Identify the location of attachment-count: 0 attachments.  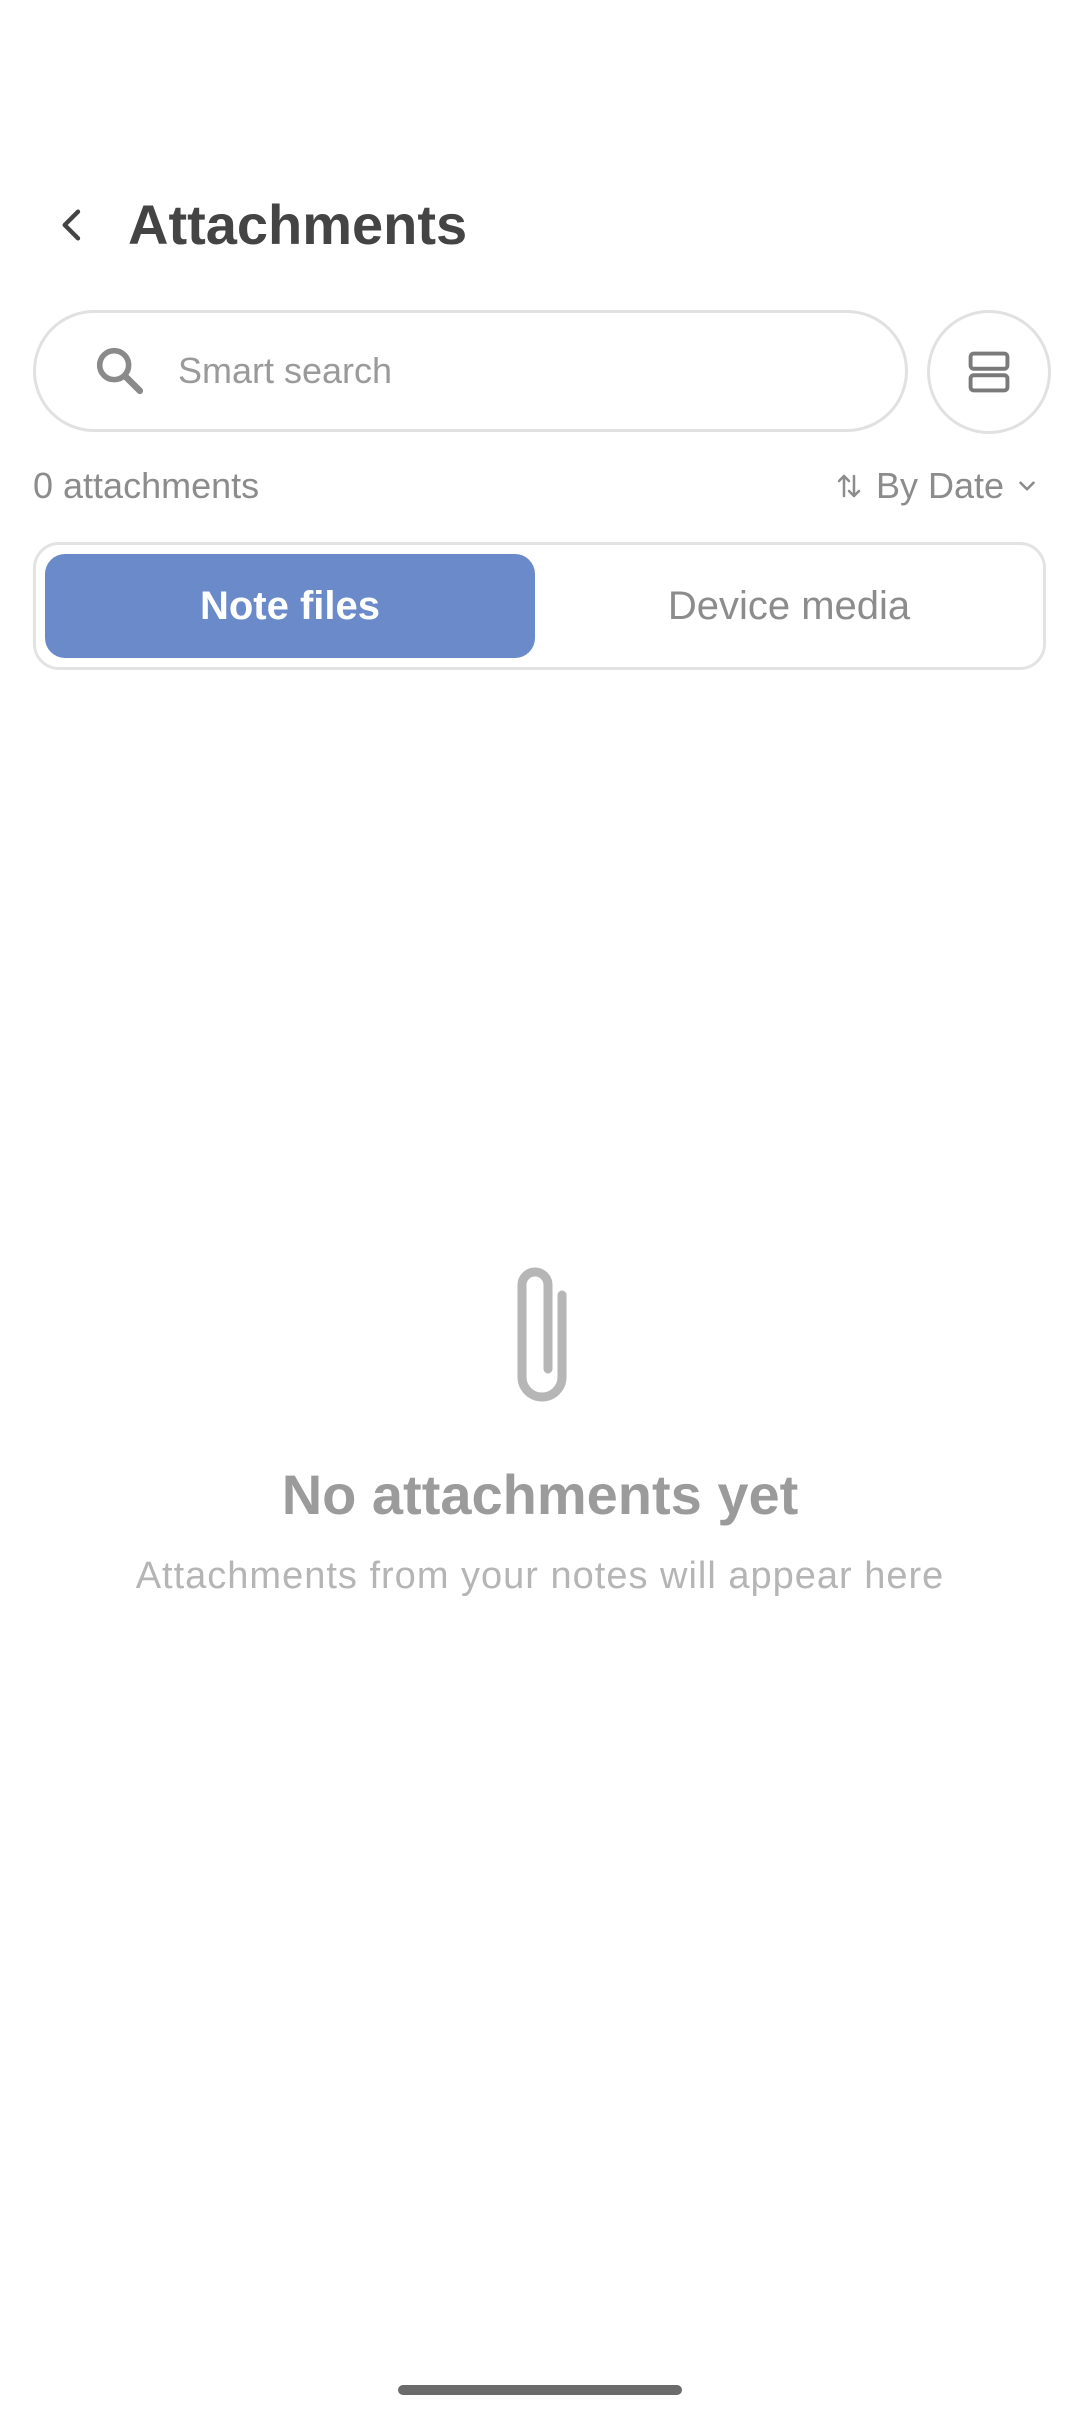
(146, 485).